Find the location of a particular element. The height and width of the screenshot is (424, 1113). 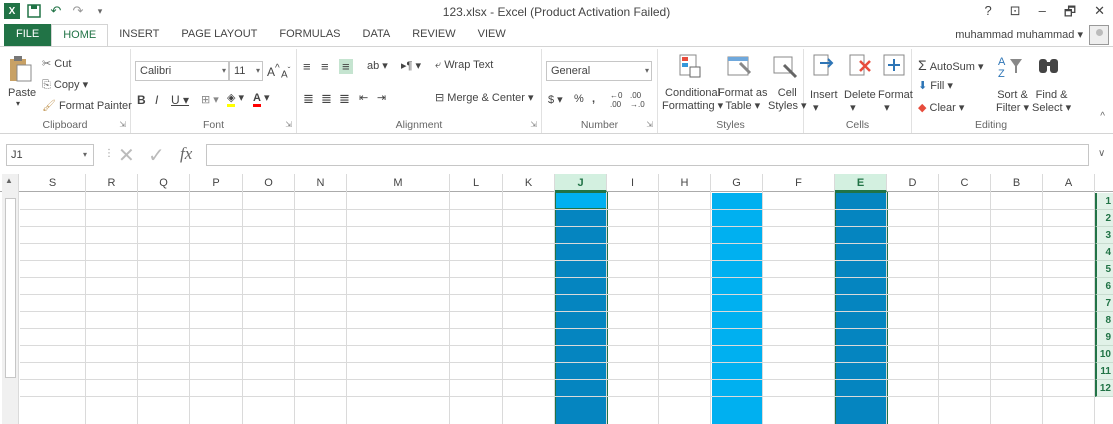

delete-button: Delete ▾ is located at coordinates (860, 101).